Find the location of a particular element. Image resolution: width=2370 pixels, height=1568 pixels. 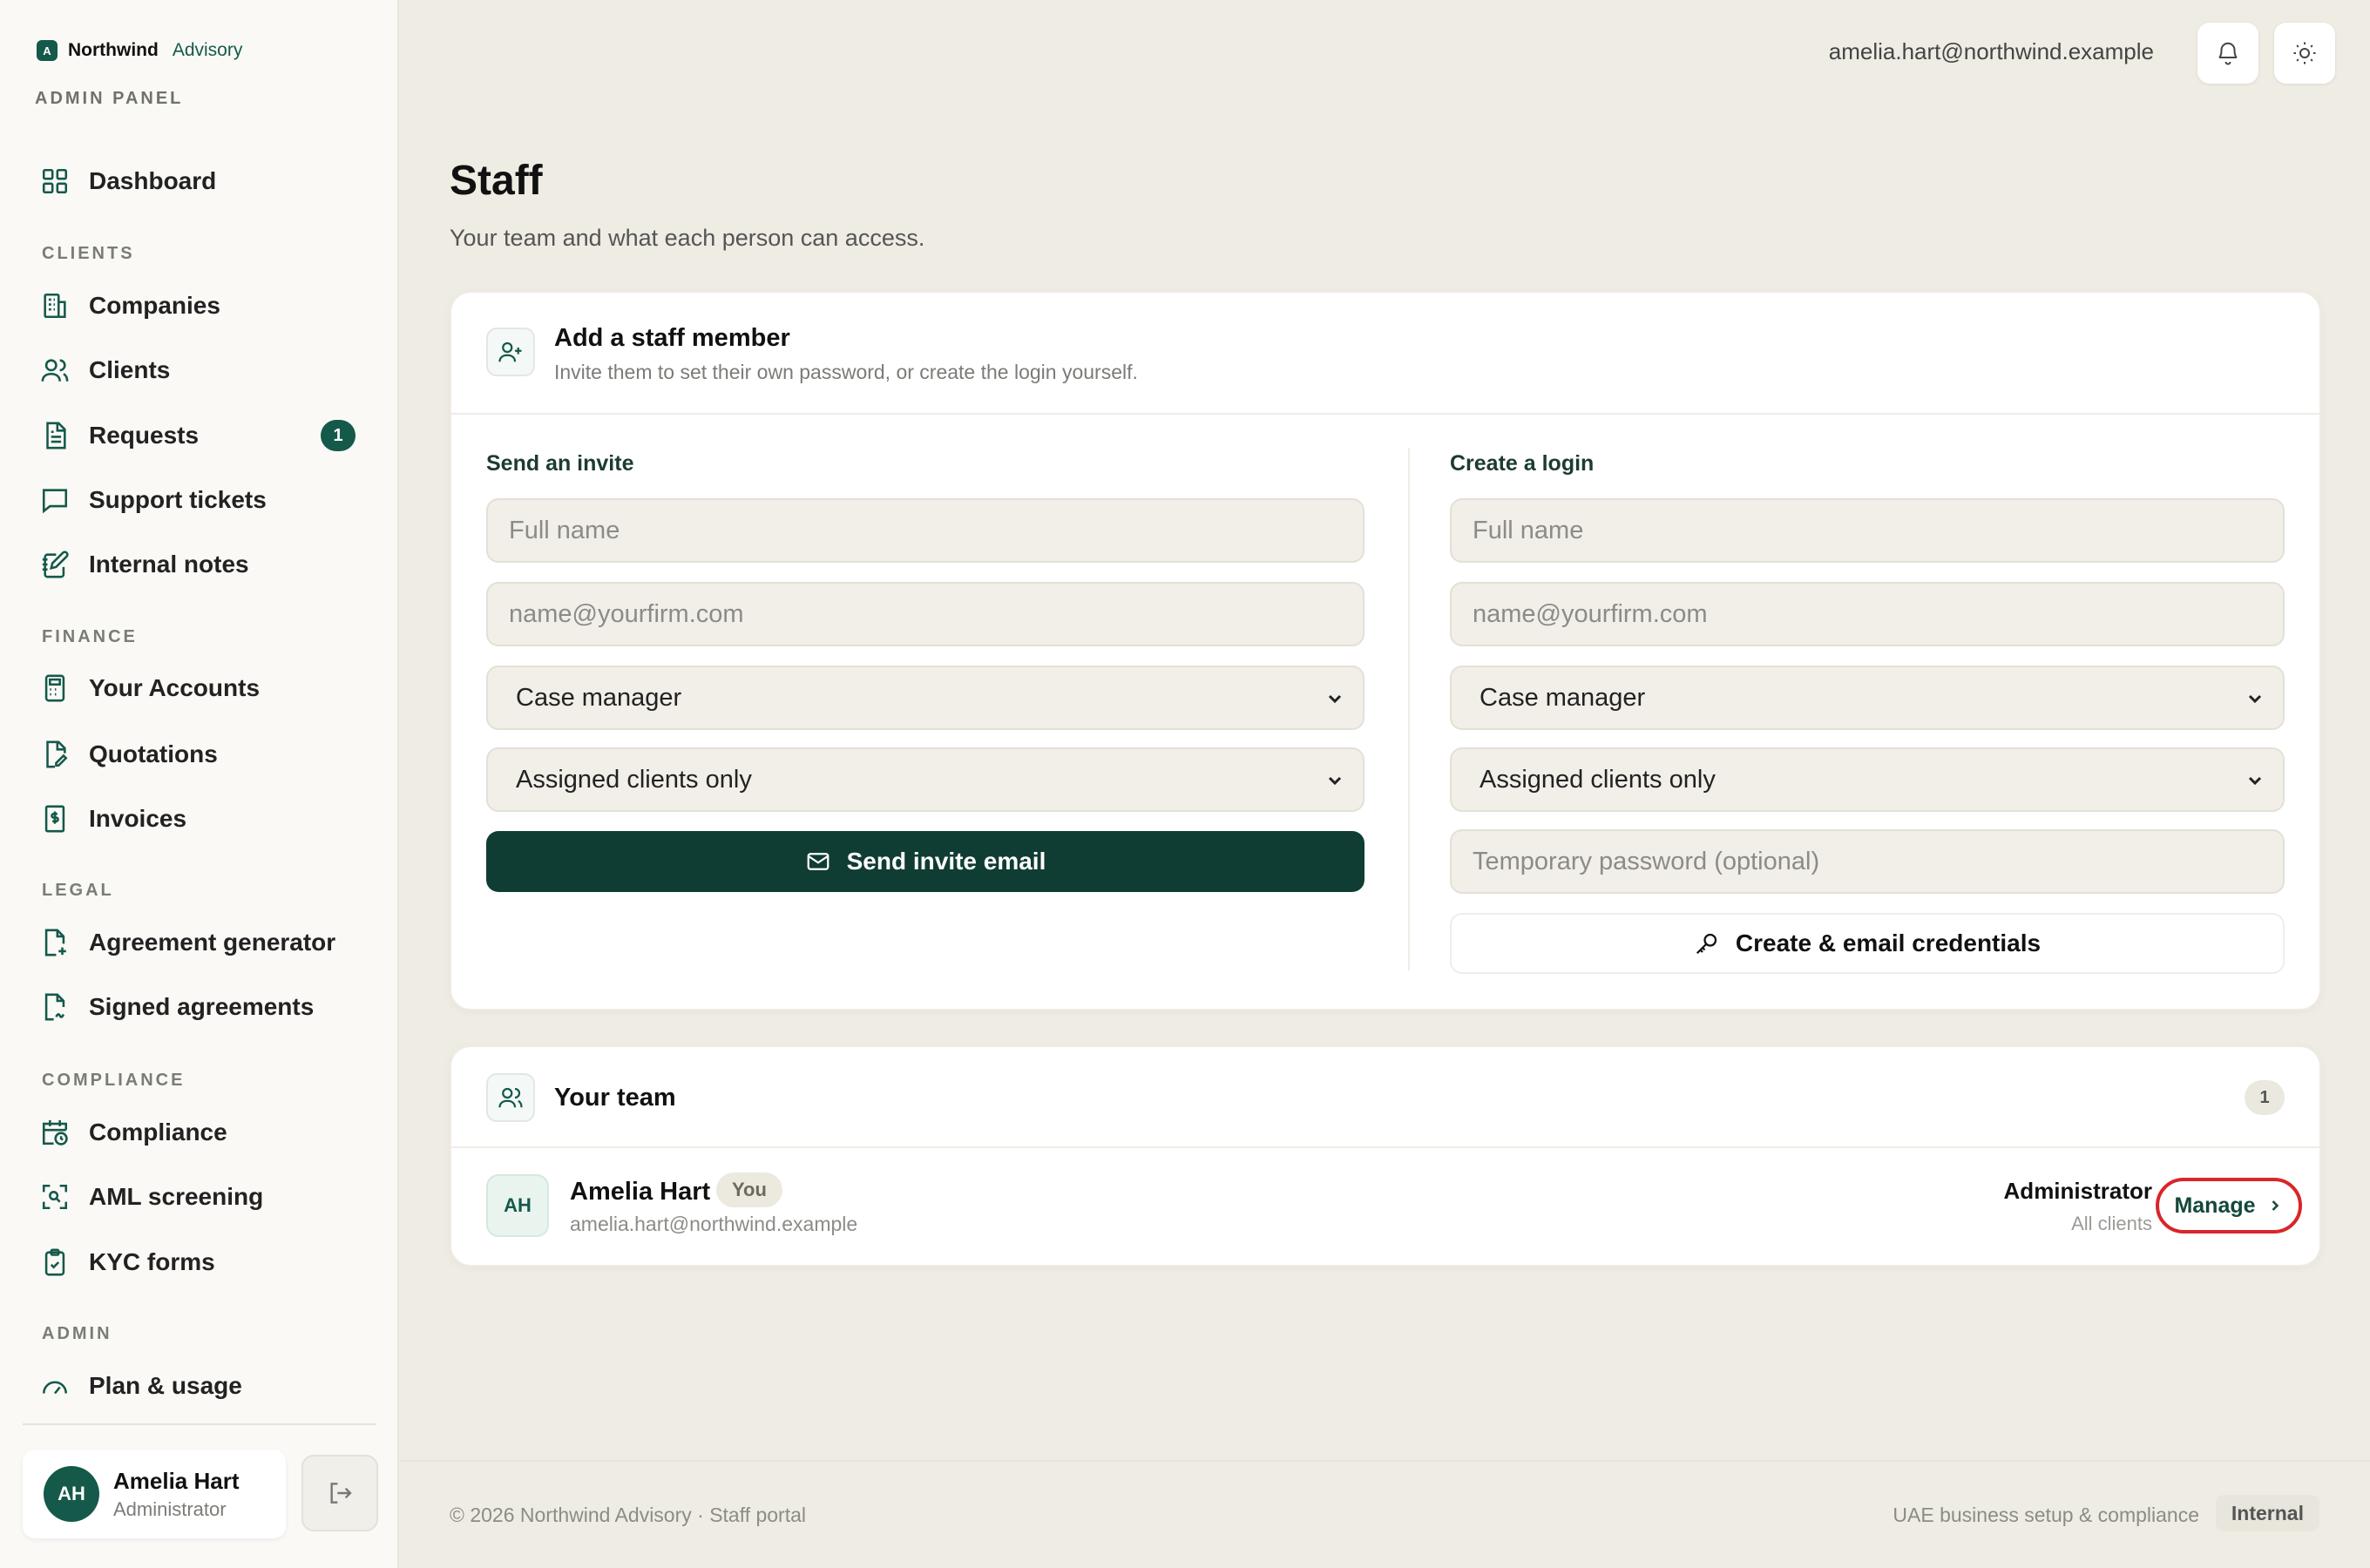

sidebar-item-agreement-generator: Agreement generator is located at coordinates (201, 943).